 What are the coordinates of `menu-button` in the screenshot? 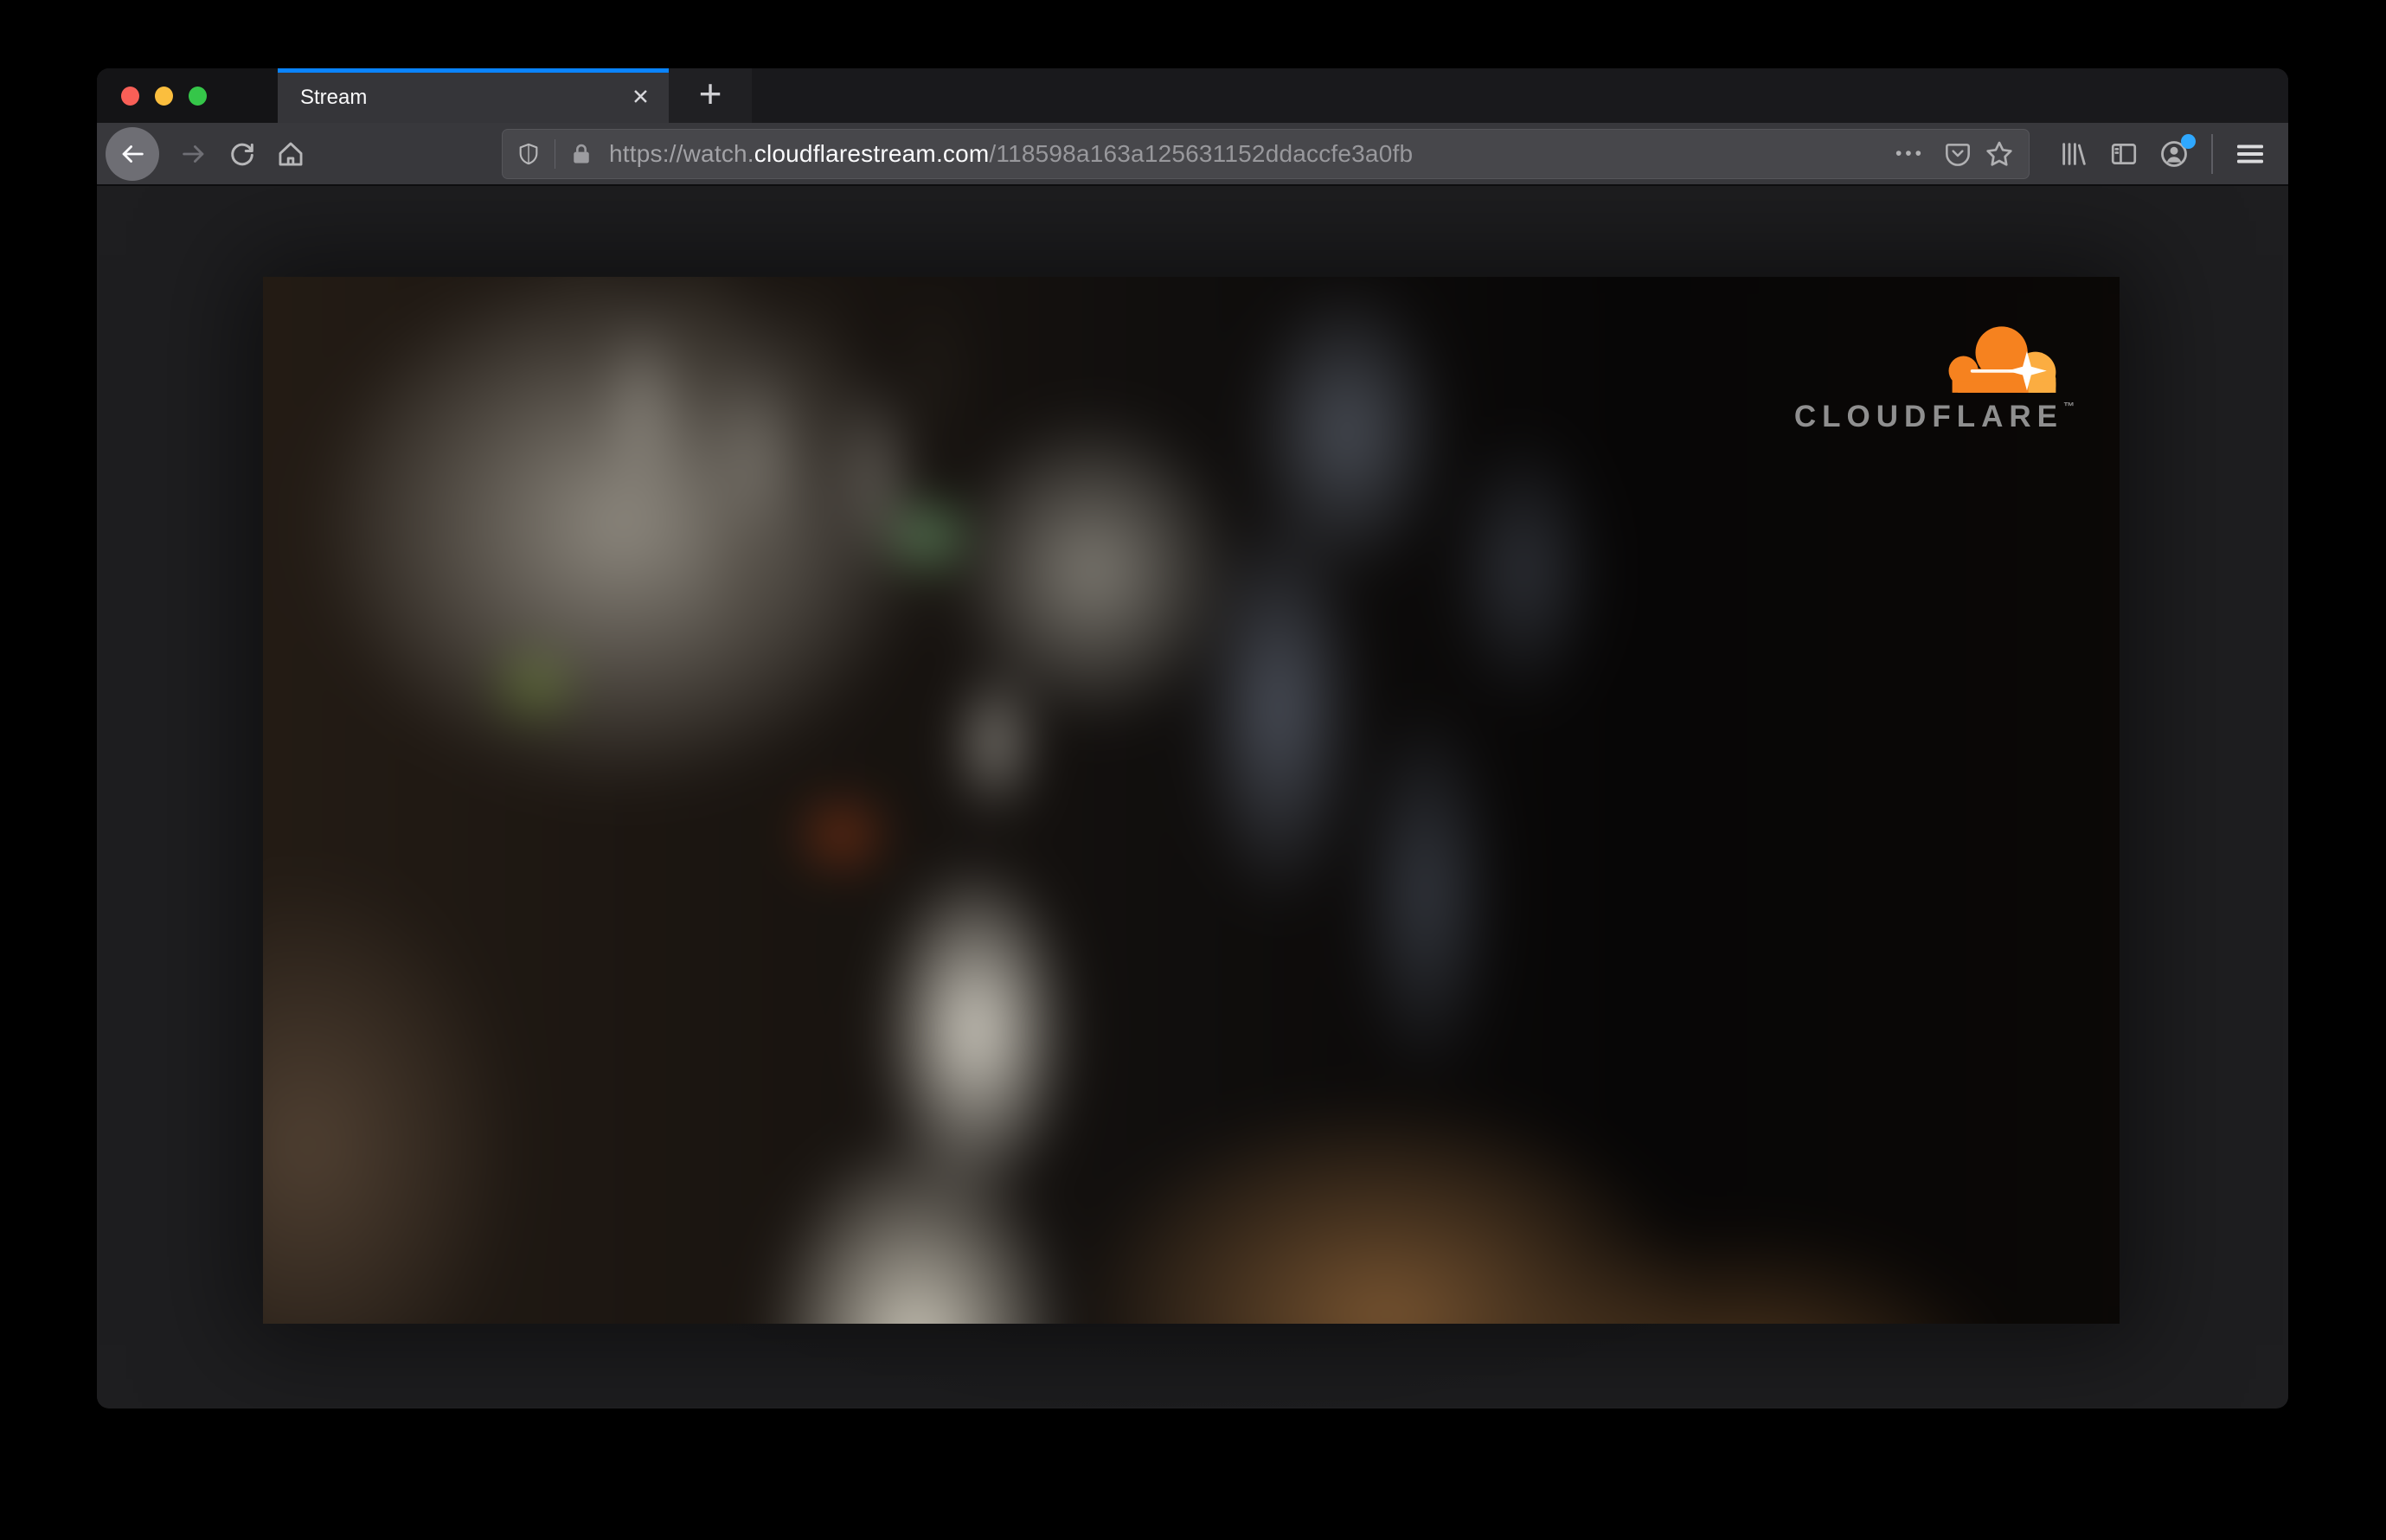 It's located at (2250, 154).